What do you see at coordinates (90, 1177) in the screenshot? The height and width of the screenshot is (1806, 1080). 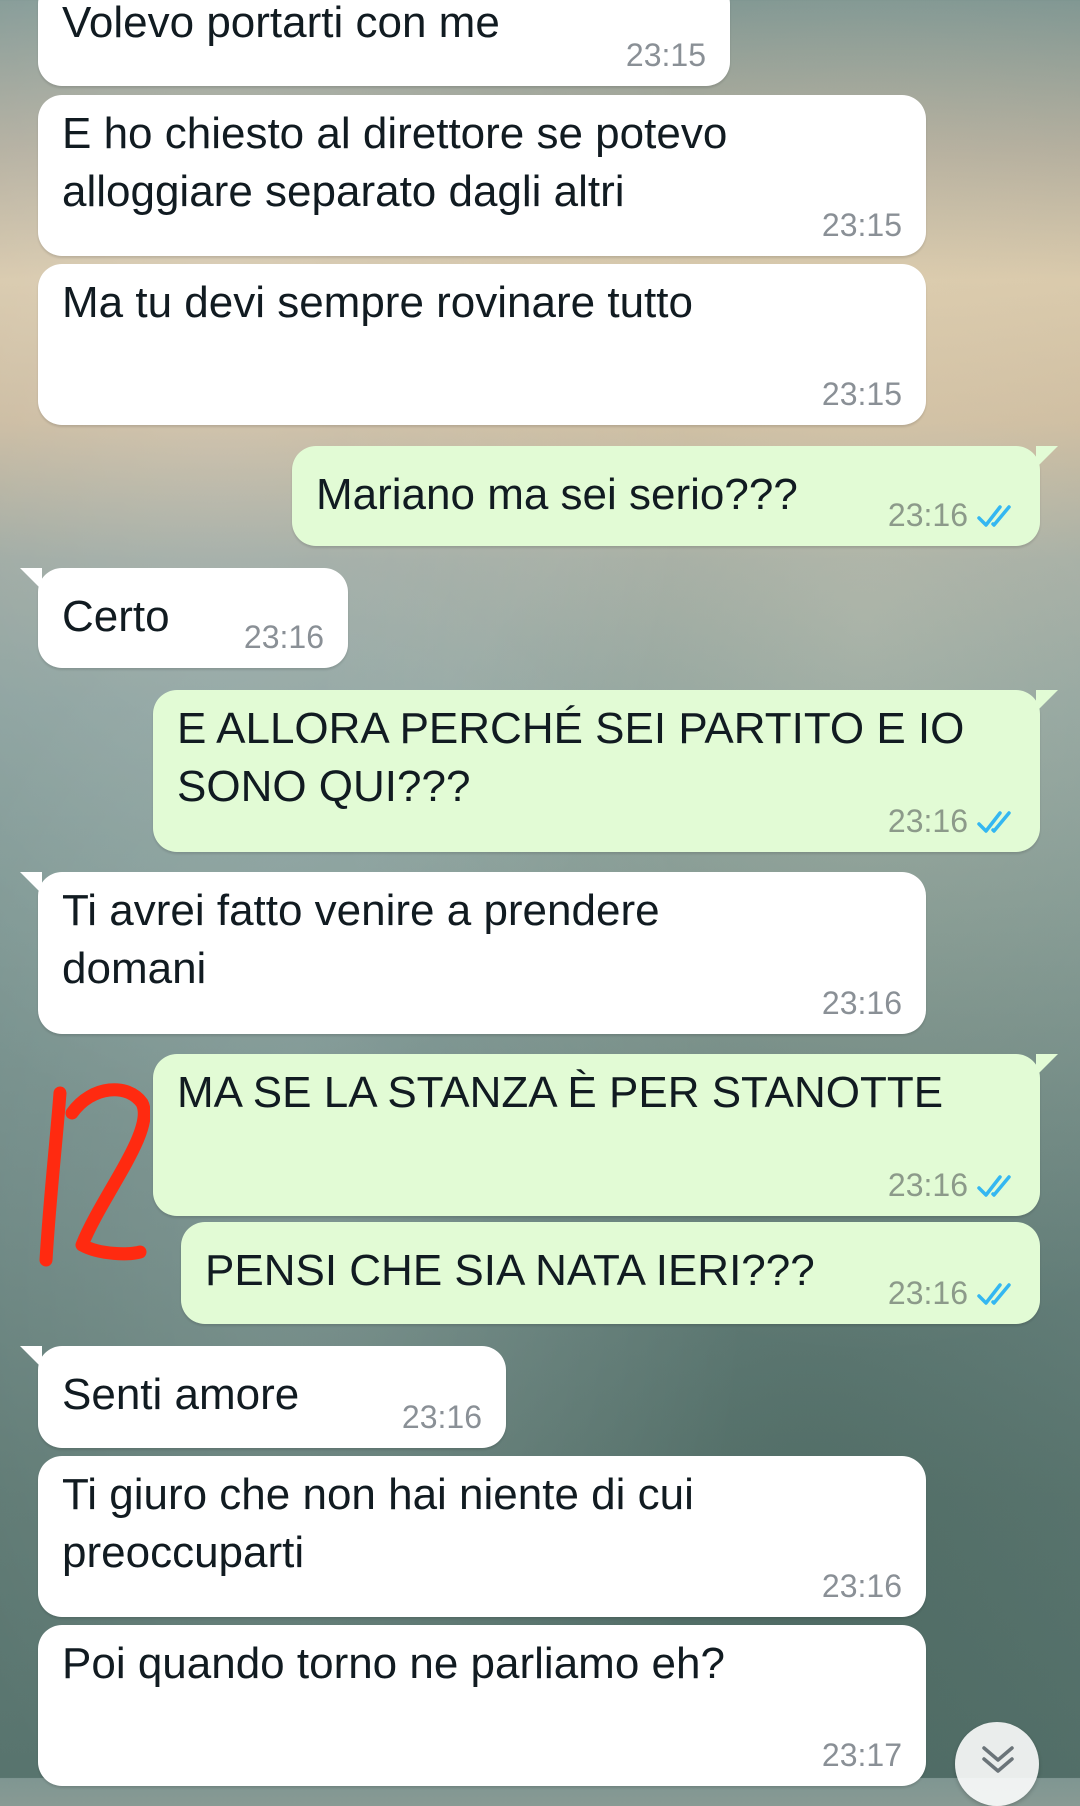 I see `handwritten-annotation` at bounding box center [90, 1177].